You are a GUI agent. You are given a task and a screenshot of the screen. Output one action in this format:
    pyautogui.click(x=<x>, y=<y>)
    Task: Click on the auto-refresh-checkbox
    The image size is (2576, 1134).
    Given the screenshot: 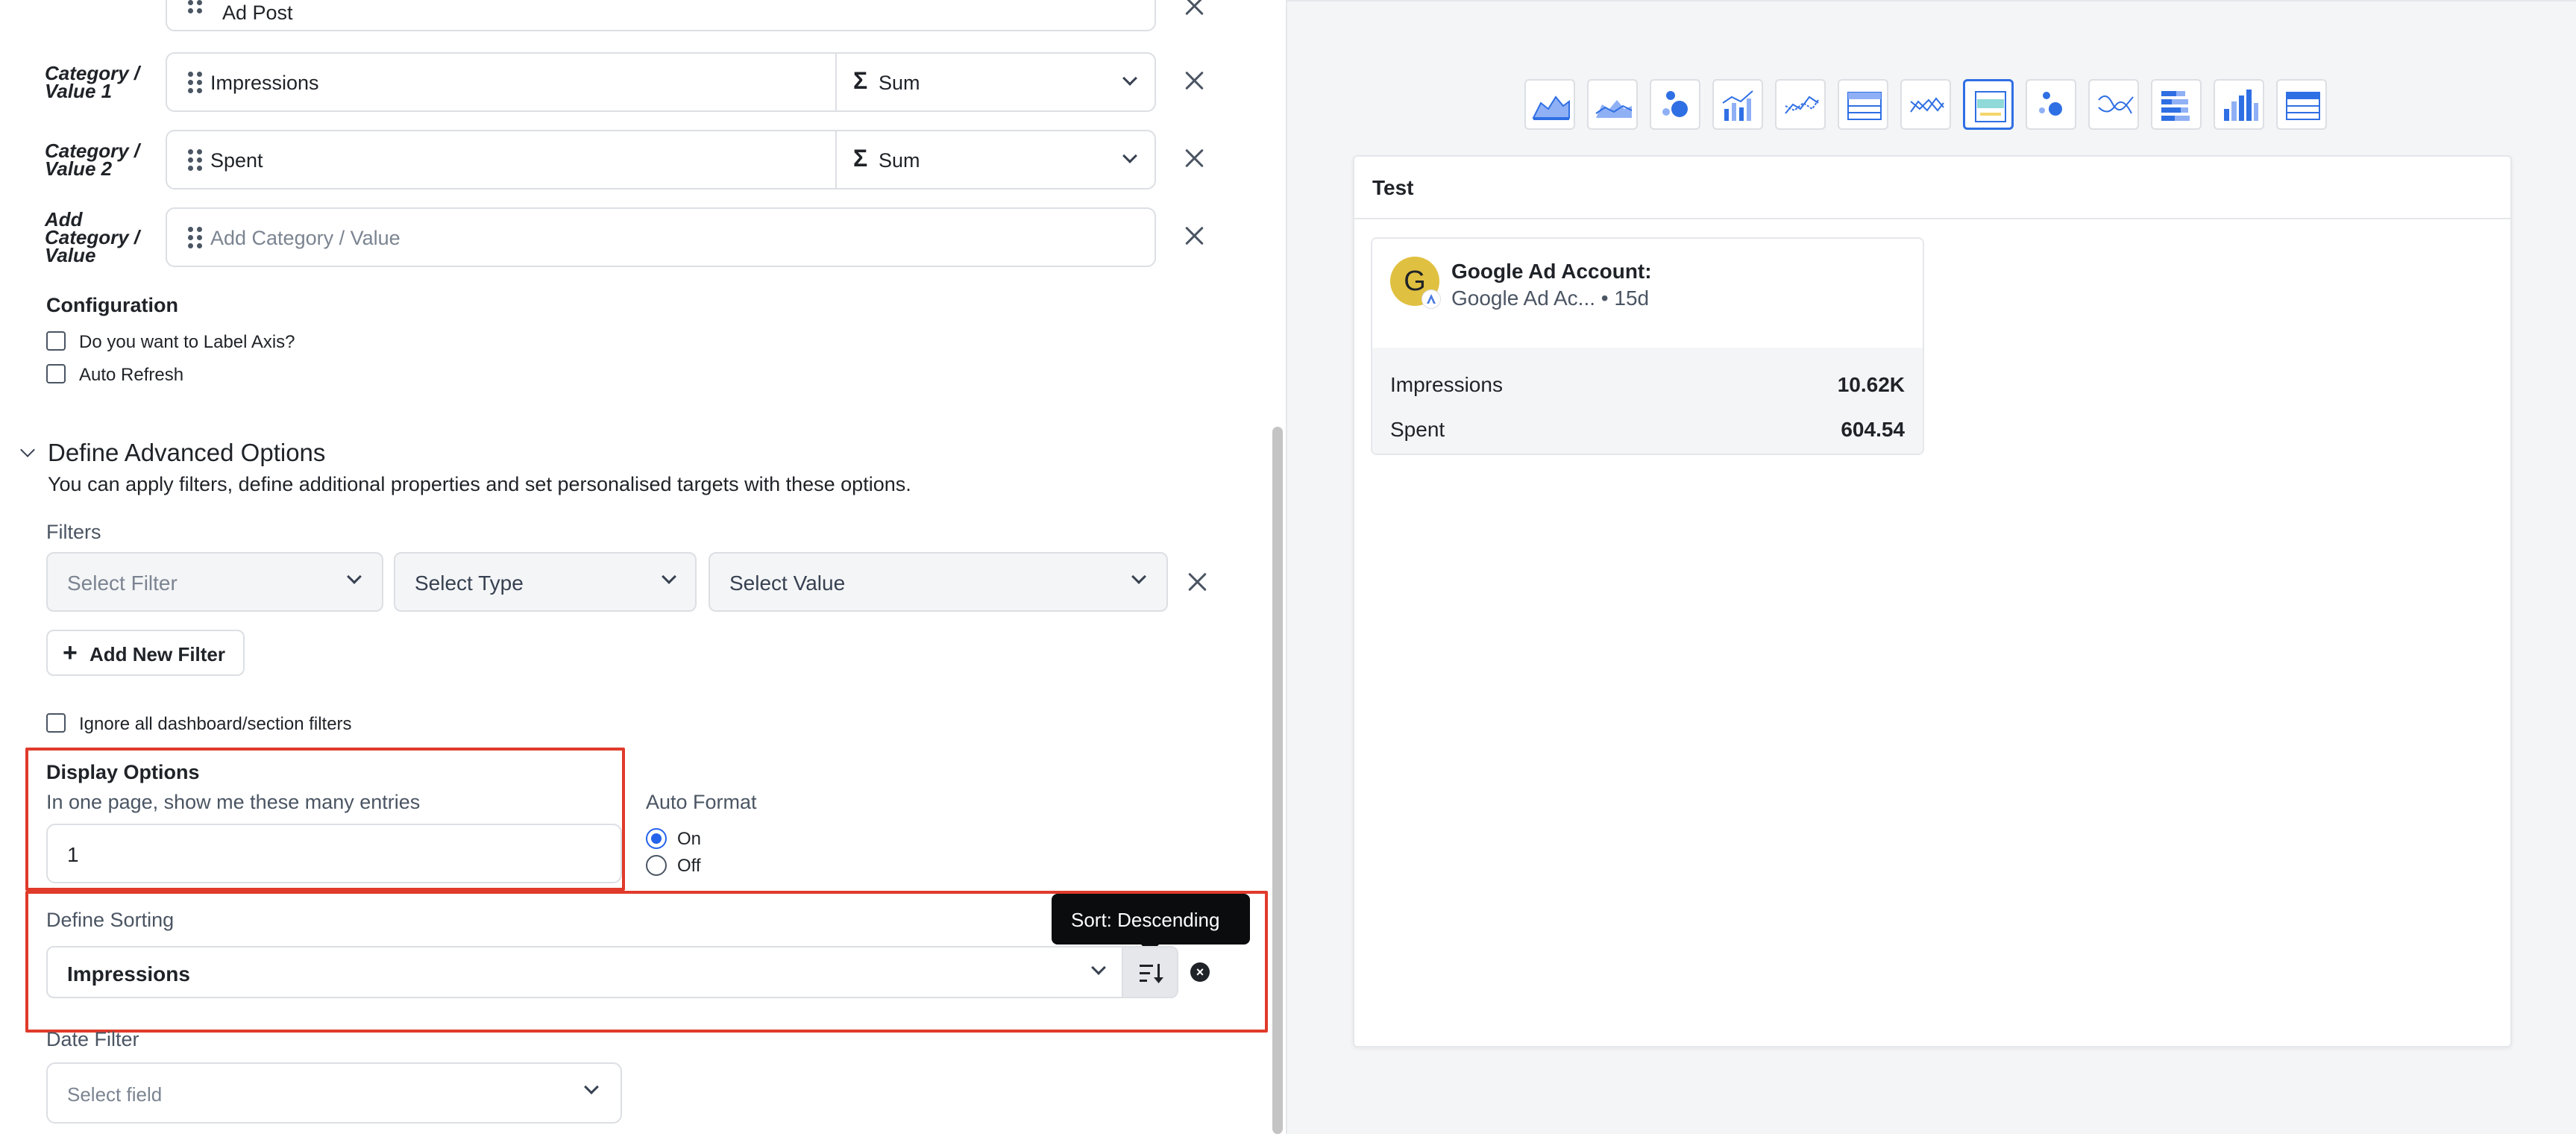 What is the action you would take?
    pyautogui.click(x=56, y=373)
    